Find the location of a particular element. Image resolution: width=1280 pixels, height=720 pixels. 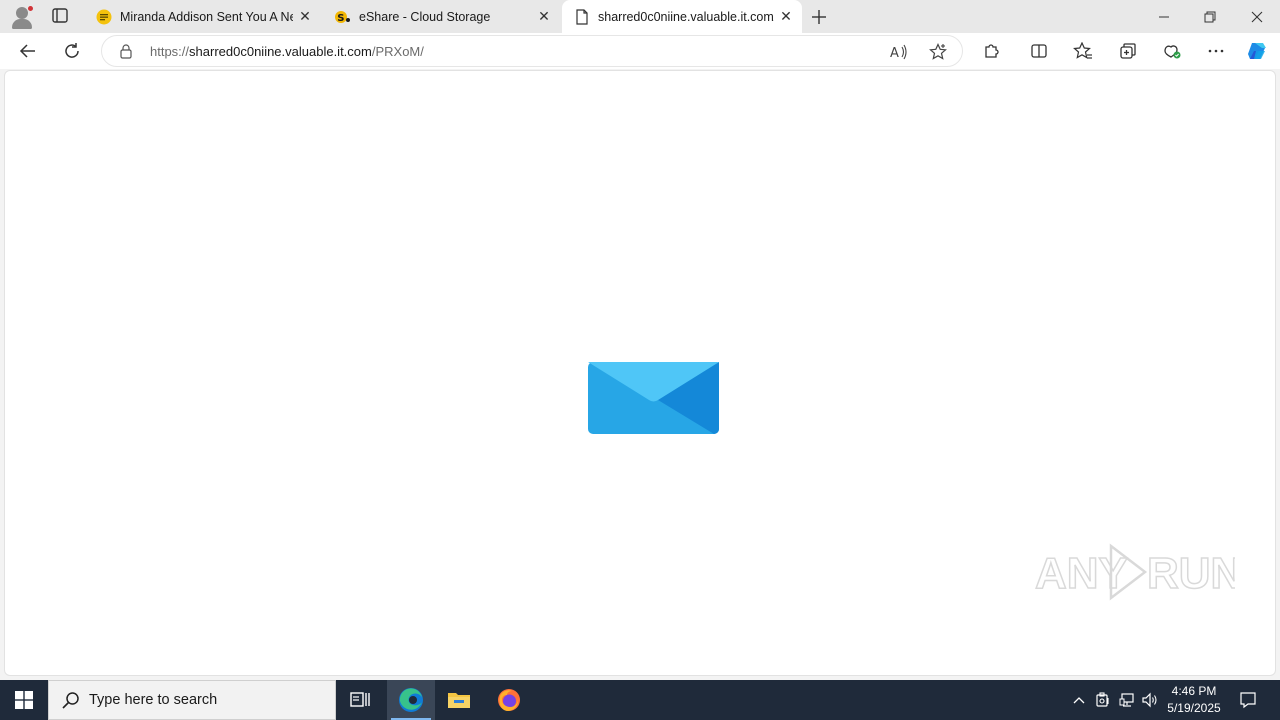

tab-eshare: S eShare - Cloud Storage ✕ is located at coordinates (441, 16).